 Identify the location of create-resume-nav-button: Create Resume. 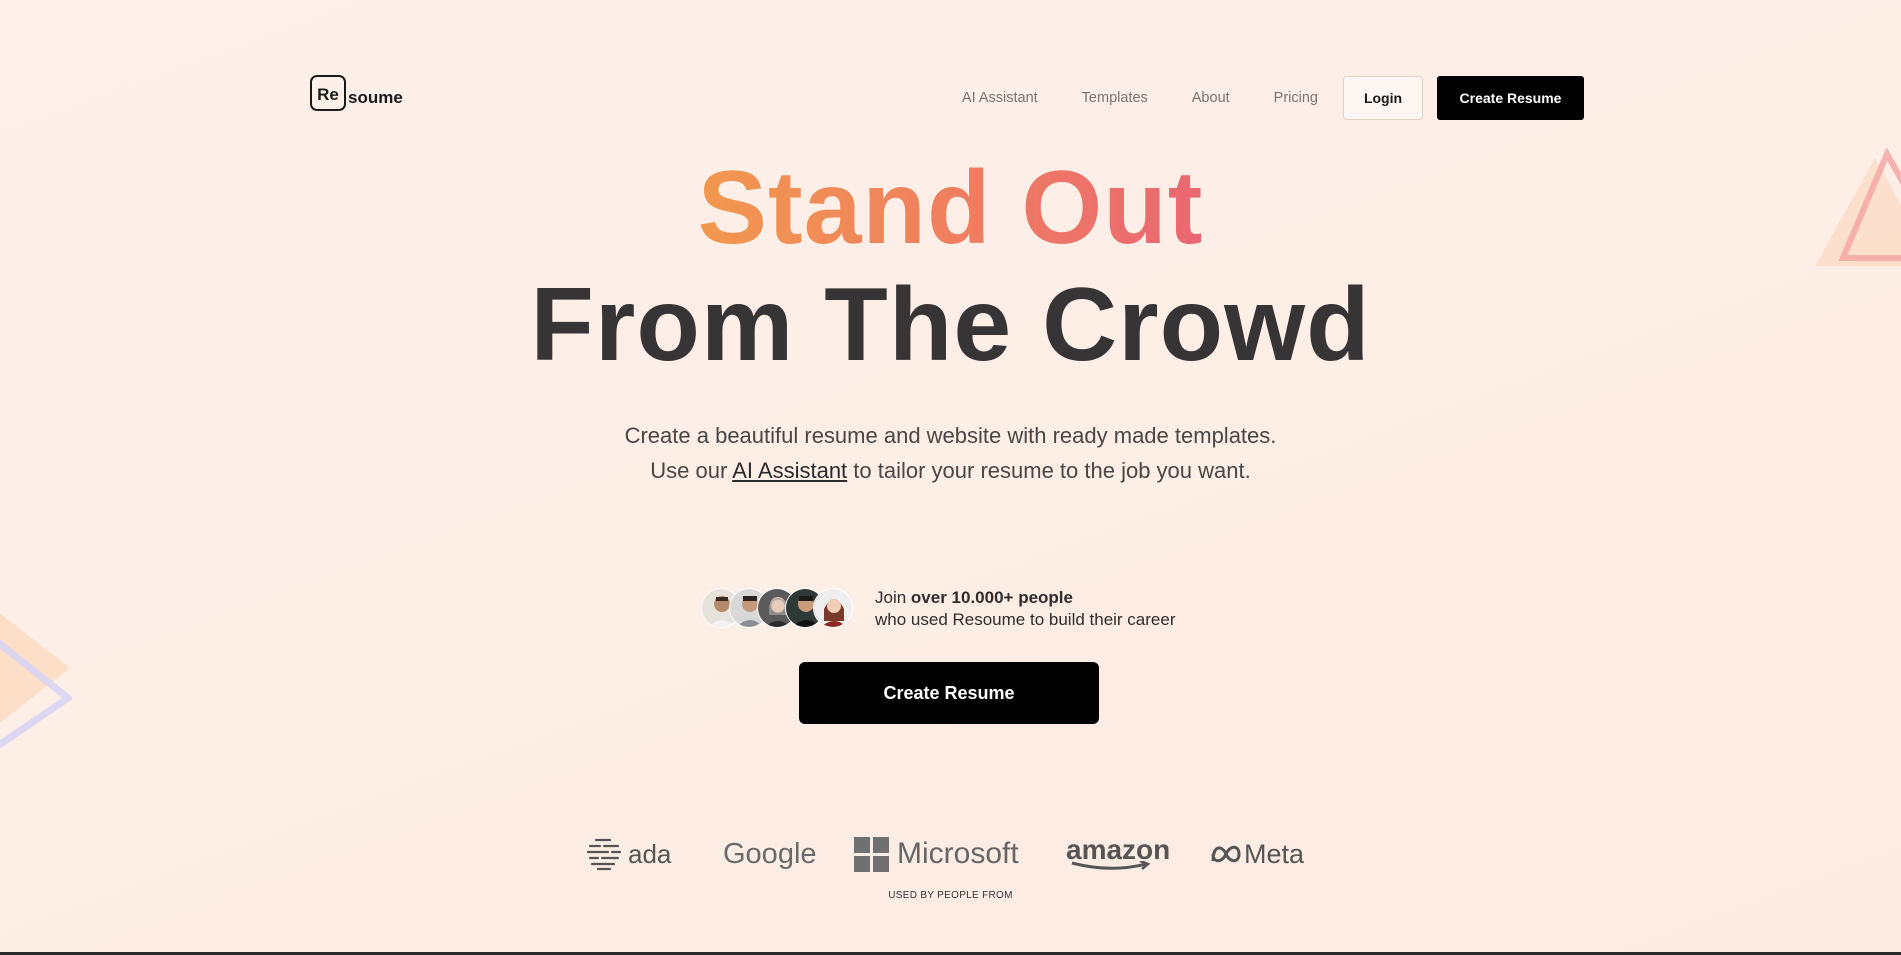
(1510, 98).